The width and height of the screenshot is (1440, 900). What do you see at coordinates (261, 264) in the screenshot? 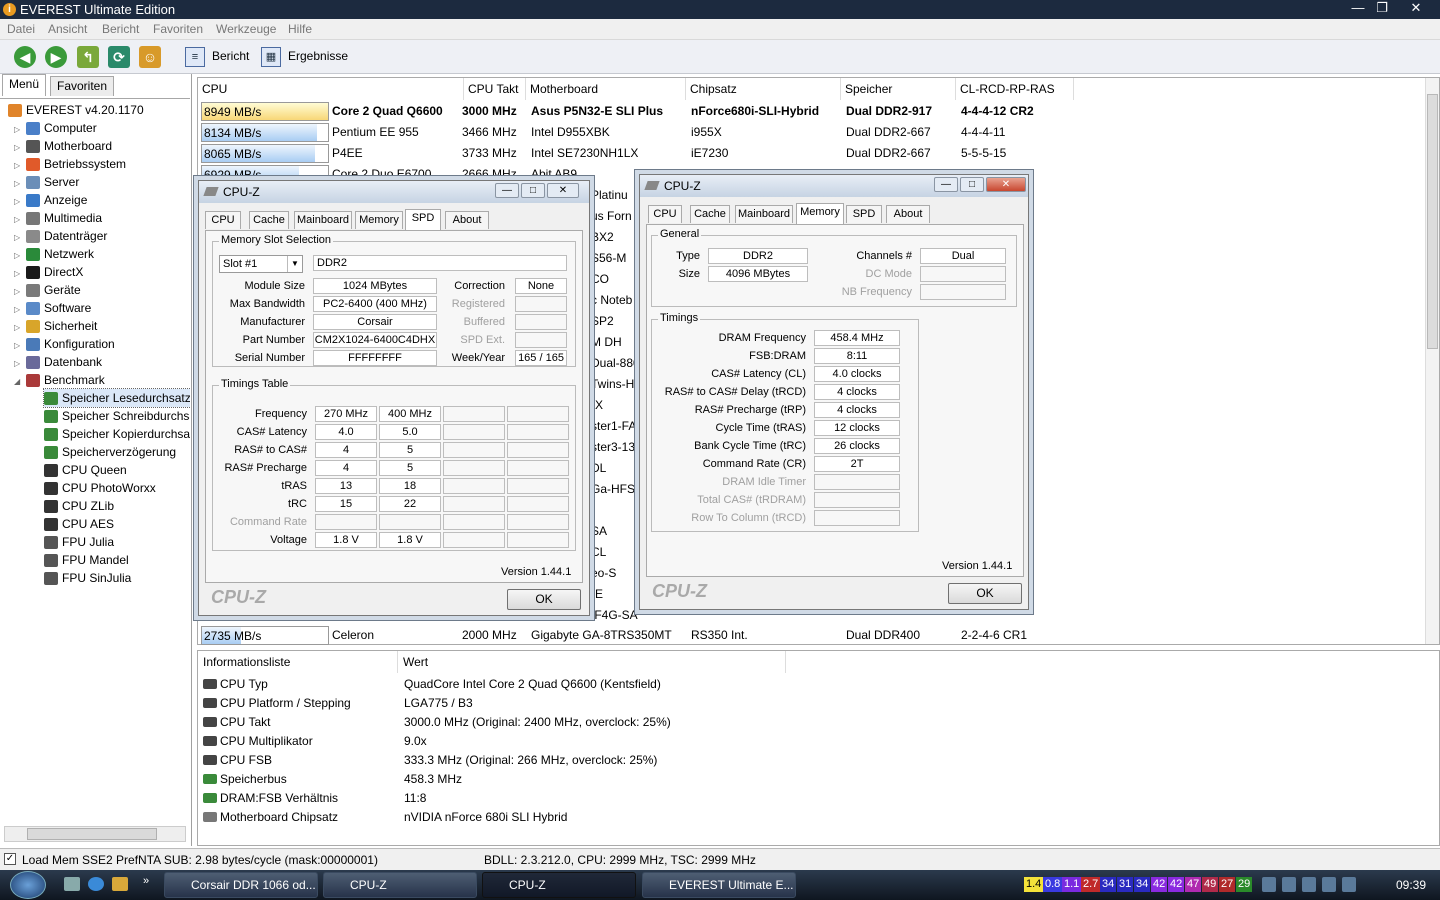
I see `slot-select: Slot #1 ▼` at bounding box center [261, 264].